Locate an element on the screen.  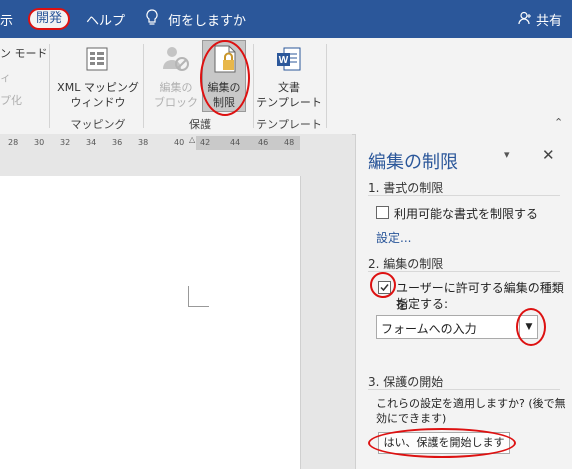
limit-formatting-label: 利用可能な書式を制限する is located at coordinates (466, 214).